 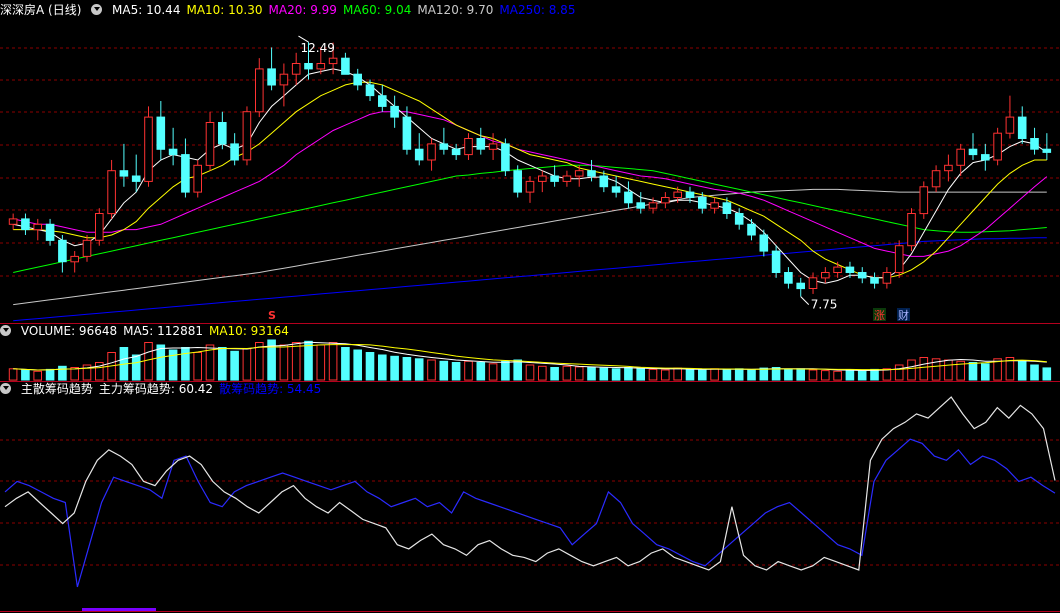 What do you see at coordinates (40, 10) in the screenshot?
I see `stock-title: 深深房A (日线)` at bounding box center [40, 10].